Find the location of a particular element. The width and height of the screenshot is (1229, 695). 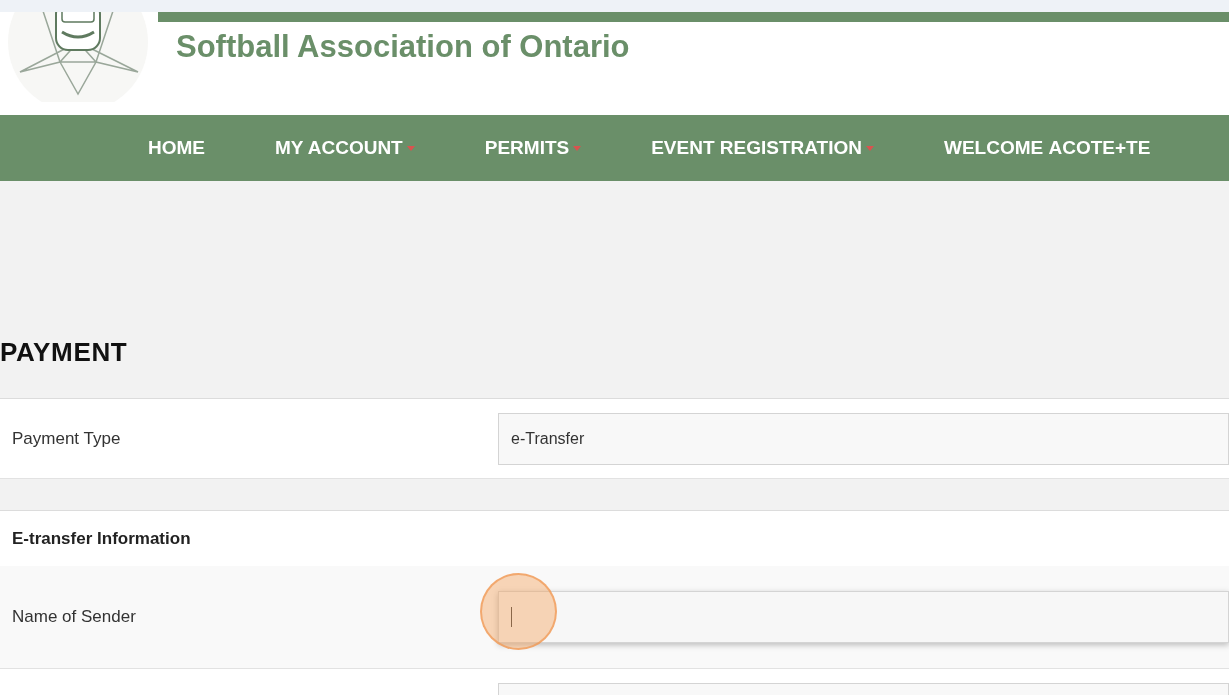

text-cursor is located at coordinates (511, 617).